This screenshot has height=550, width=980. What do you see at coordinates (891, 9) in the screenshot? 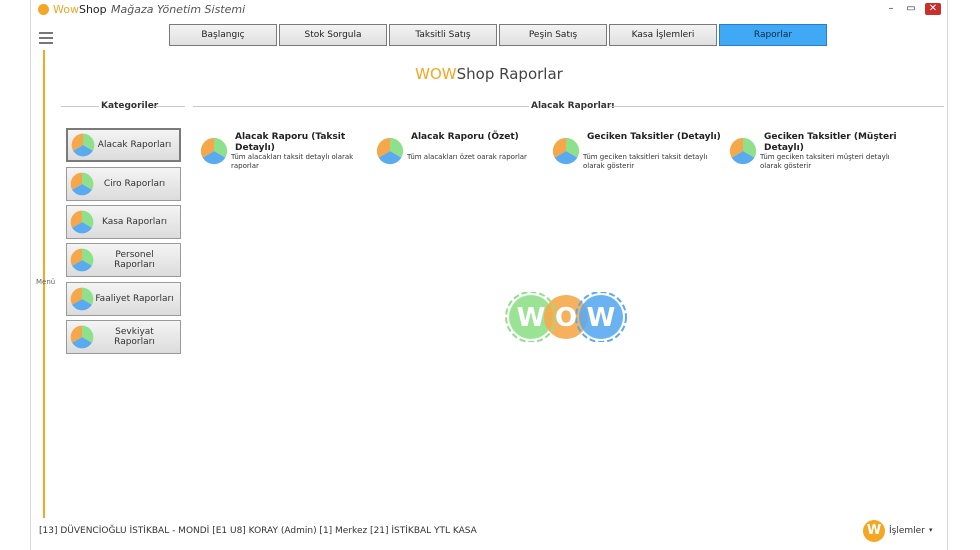
I see `minimize-button: –` at bounding box center [891, 9].